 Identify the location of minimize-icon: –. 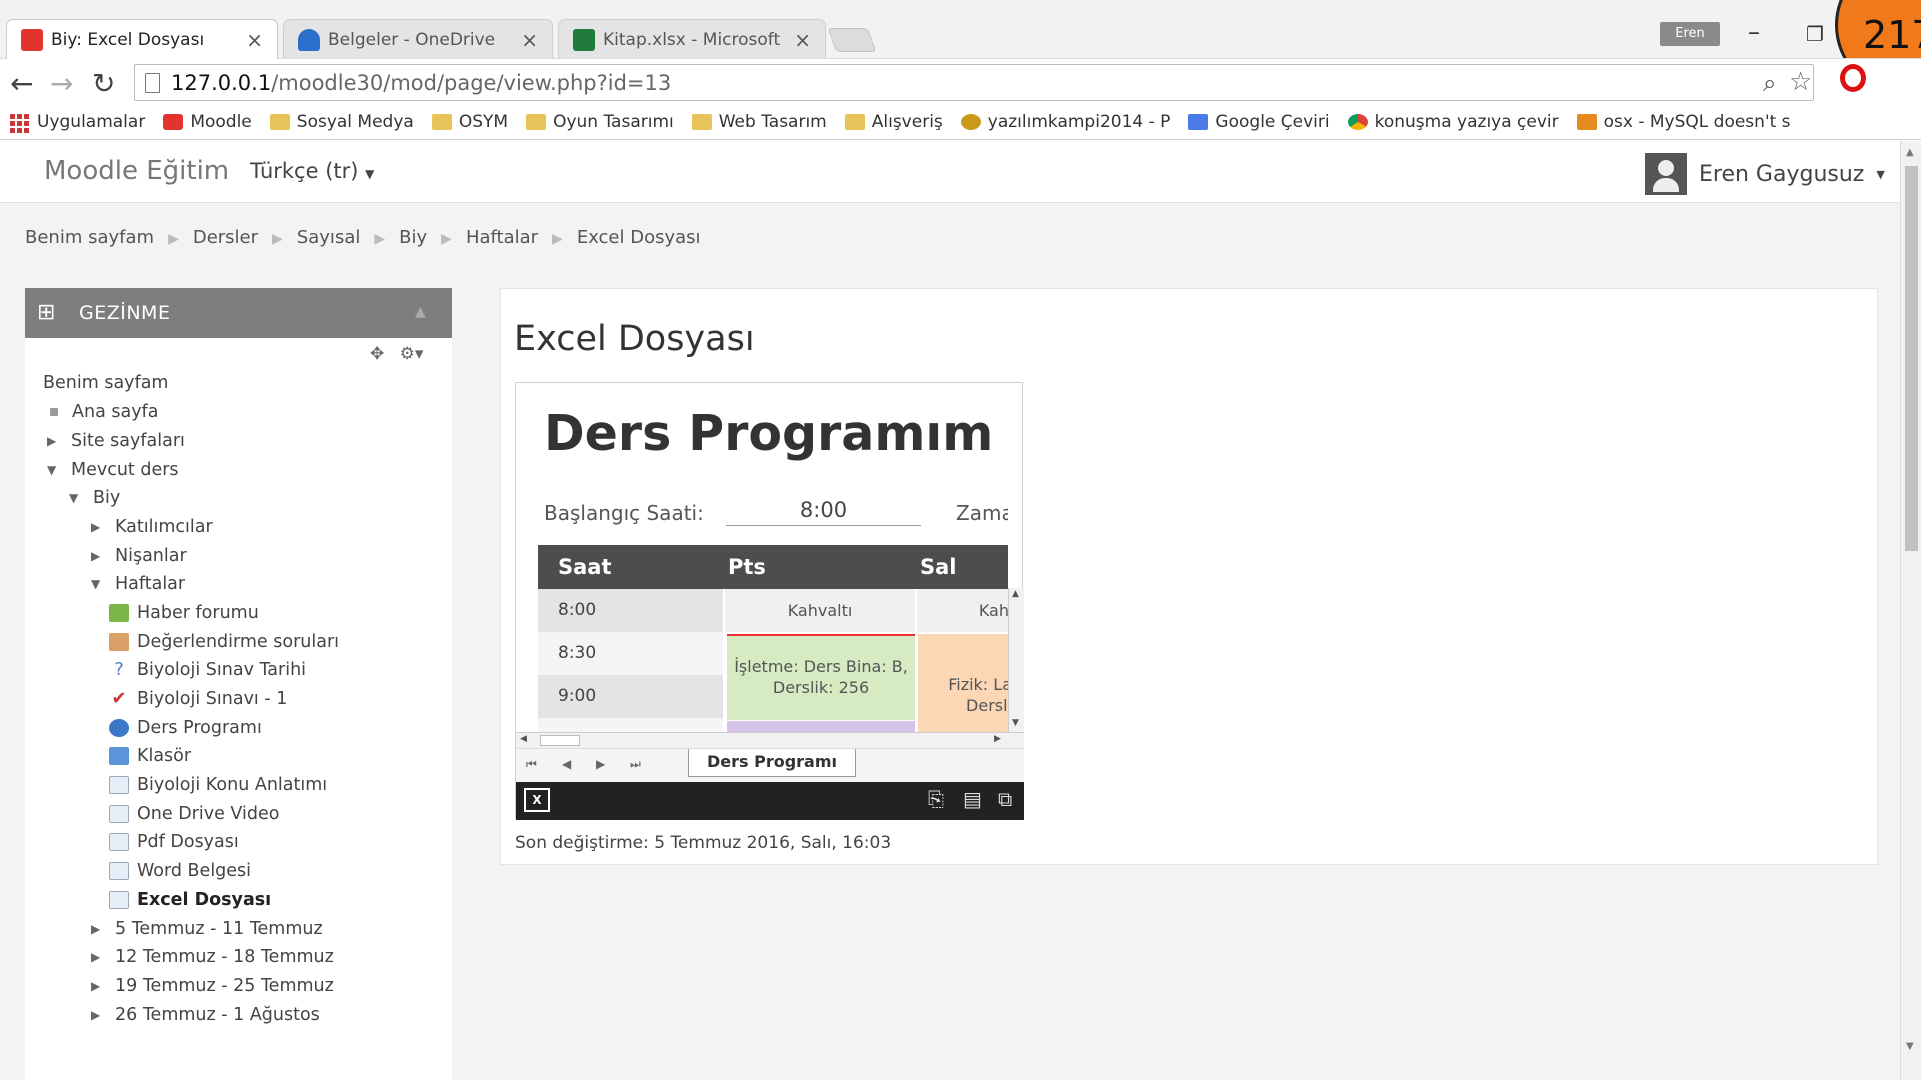
(1754, 32).